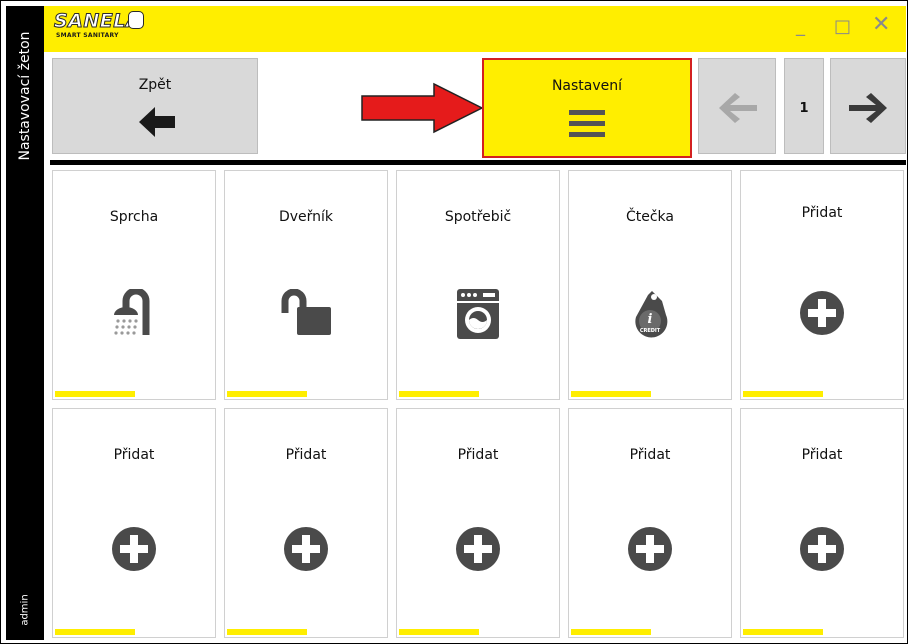 The width and height of the screenshot is (908, 644). I want to click on close-button: ✕, so click(881, 24).